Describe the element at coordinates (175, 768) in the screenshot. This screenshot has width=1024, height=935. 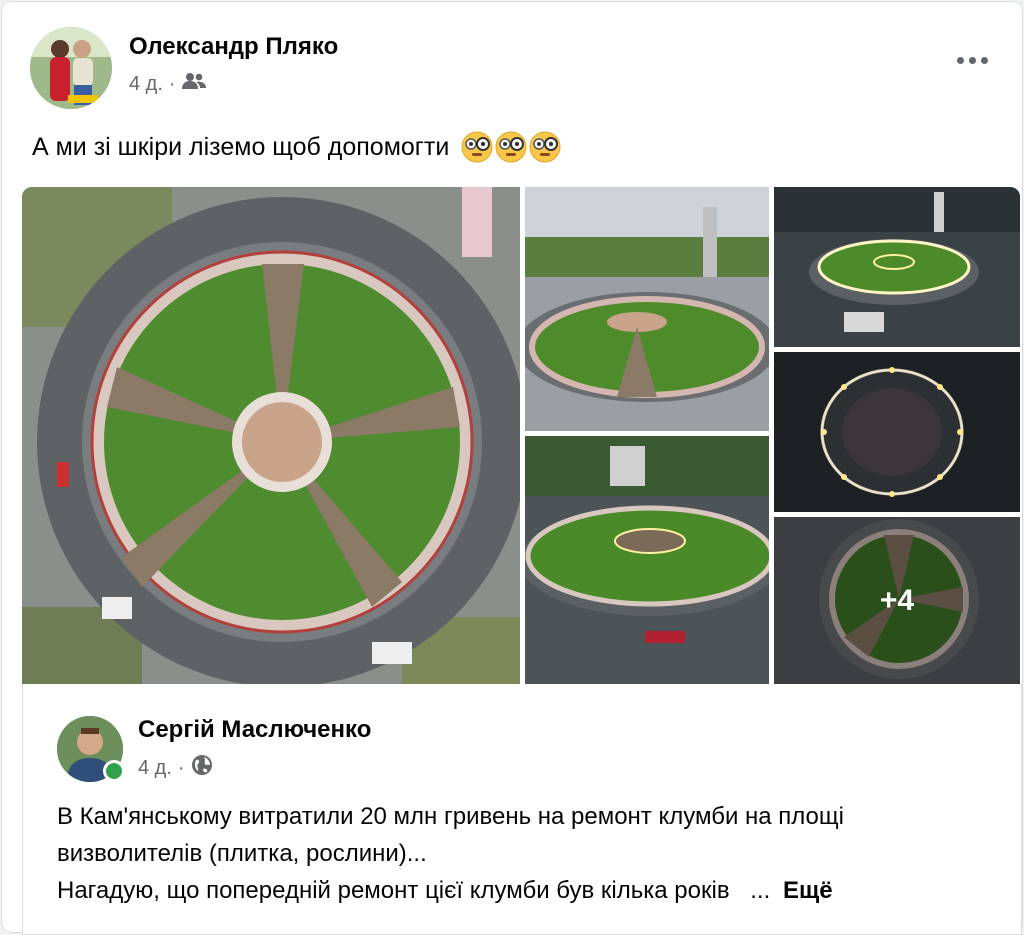
I see `shared-meta: 4 д. ·` at that location.